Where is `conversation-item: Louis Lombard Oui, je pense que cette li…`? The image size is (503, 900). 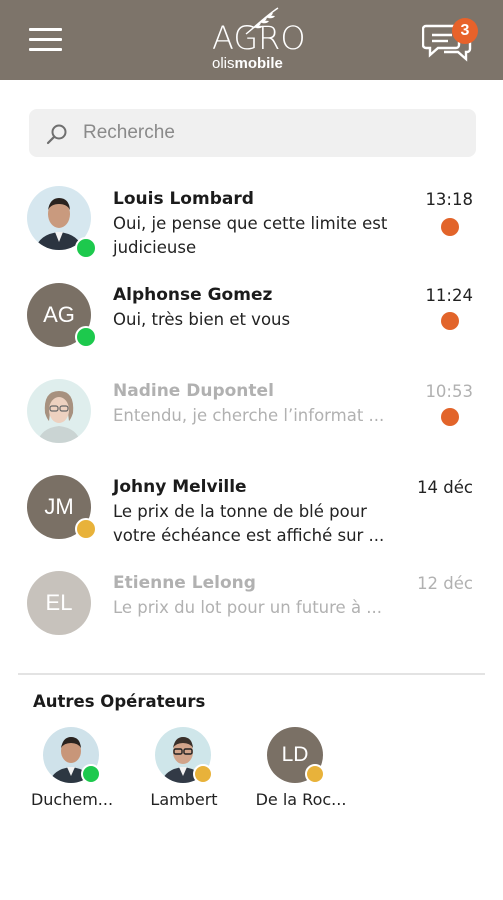
conversation-item: Louis Lombard Oui, je pense que cette li… is located at coordinates (251, 228).